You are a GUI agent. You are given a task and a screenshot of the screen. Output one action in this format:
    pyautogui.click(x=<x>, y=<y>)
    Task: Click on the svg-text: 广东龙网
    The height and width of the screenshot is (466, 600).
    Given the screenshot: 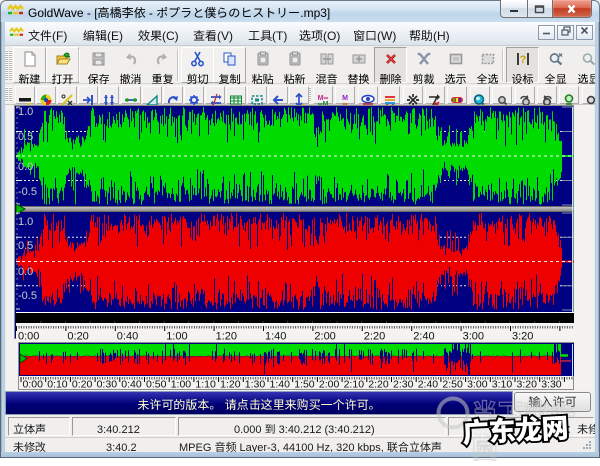 What is the action you would take?
    pyautogui.click(x=515, y=429)
    